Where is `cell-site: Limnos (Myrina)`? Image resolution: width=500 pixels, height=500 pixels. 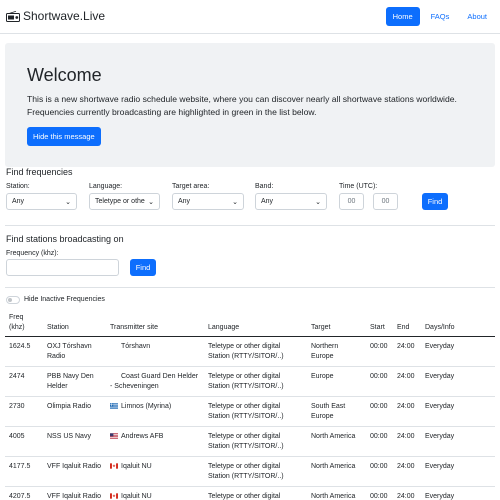 cell-site: Limnos (Myrina) is located at coordinates (140, 407).